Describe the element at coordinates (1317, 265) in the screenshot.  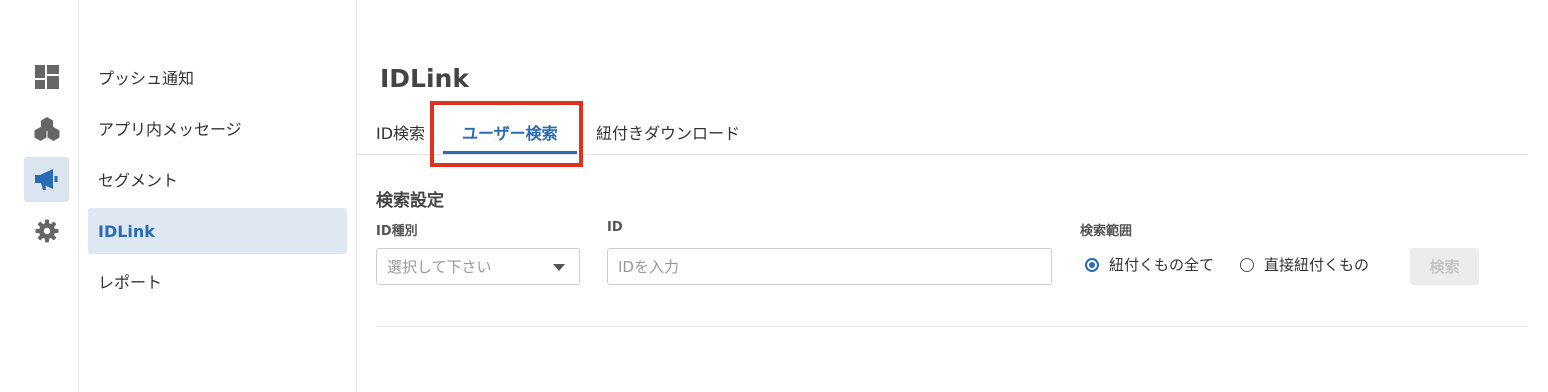
I see `scope-option-label: 直接紐付くもの` at that location.